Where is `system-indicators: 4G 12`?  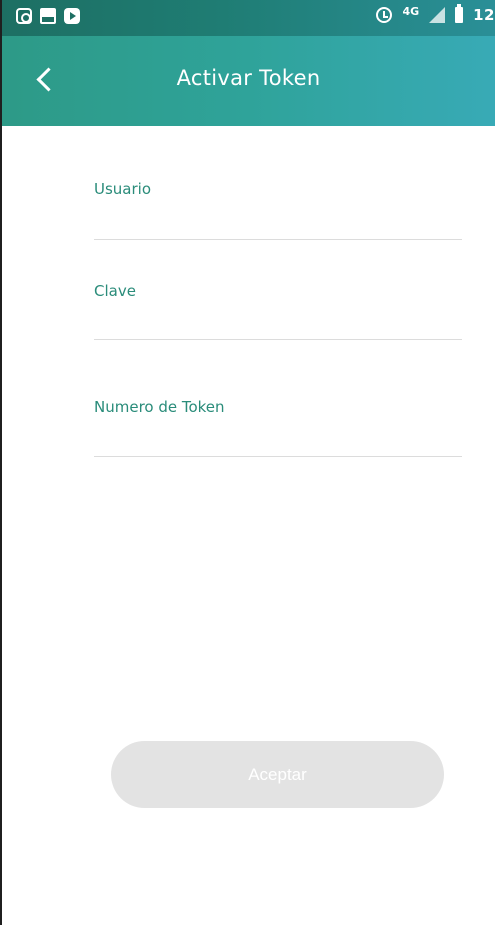 system-indicators: 4G 12 is located at coordinates (435, 14).